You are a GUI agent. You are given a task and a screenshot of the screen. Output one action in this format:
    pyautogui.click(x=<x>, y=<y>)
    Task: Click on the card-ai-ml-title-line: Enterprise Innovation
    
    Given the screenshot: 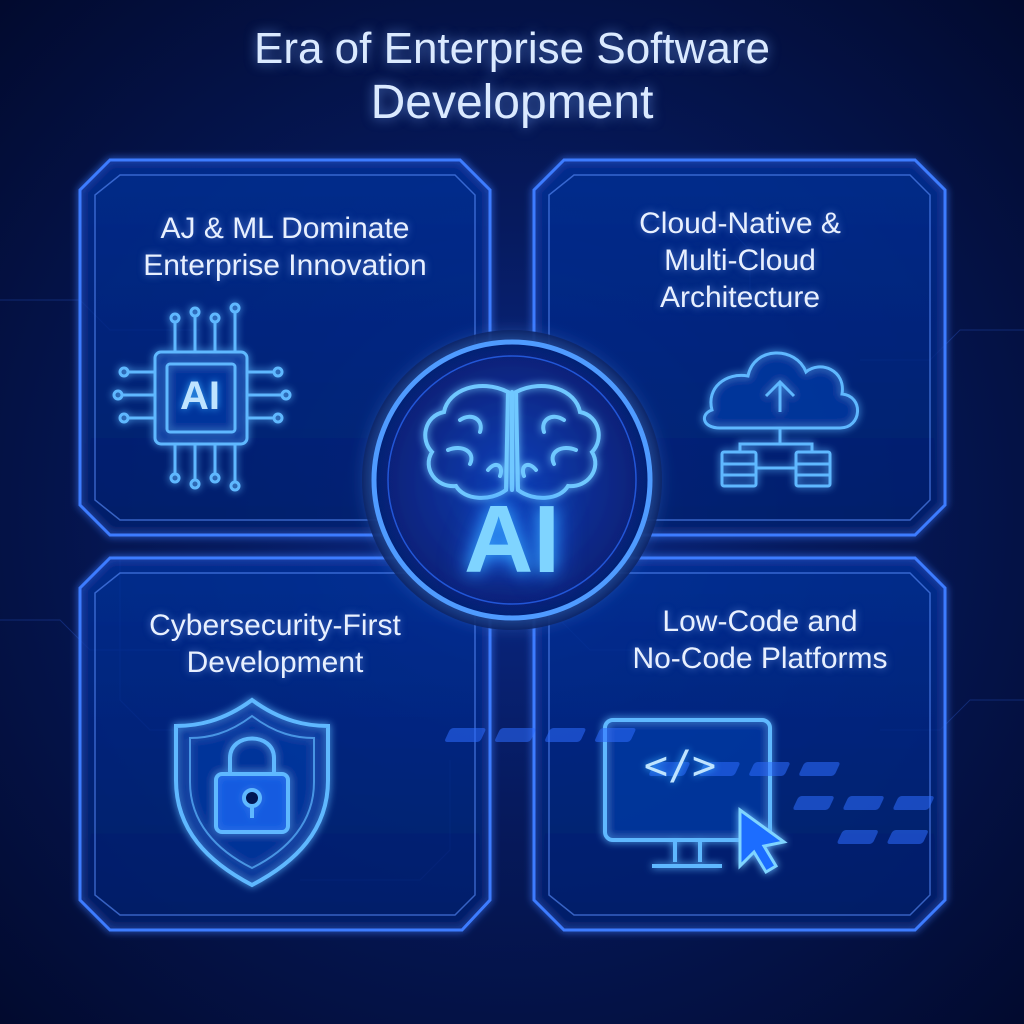 What is the action you would take?
    pyautogui.click(x=285, y=265)
    